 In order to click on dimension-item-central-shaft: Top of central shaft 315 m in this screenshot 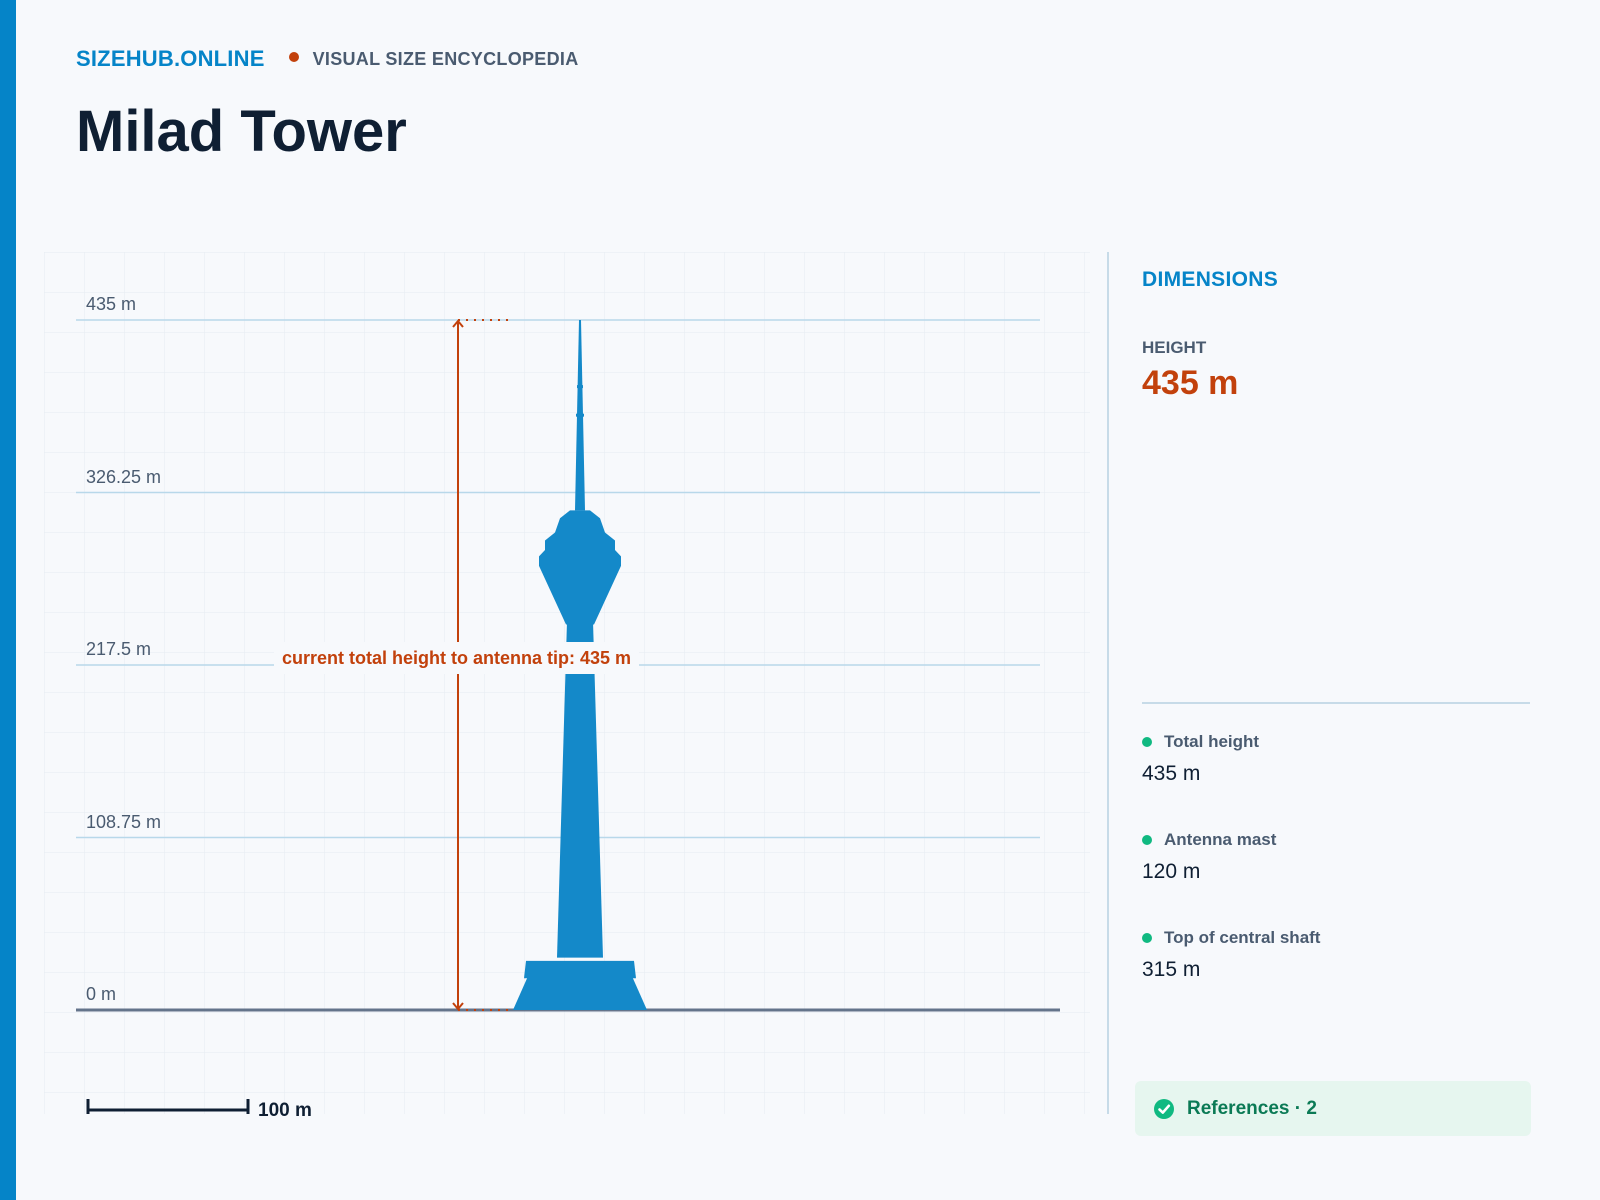, I will do `click(1231, 955)`.